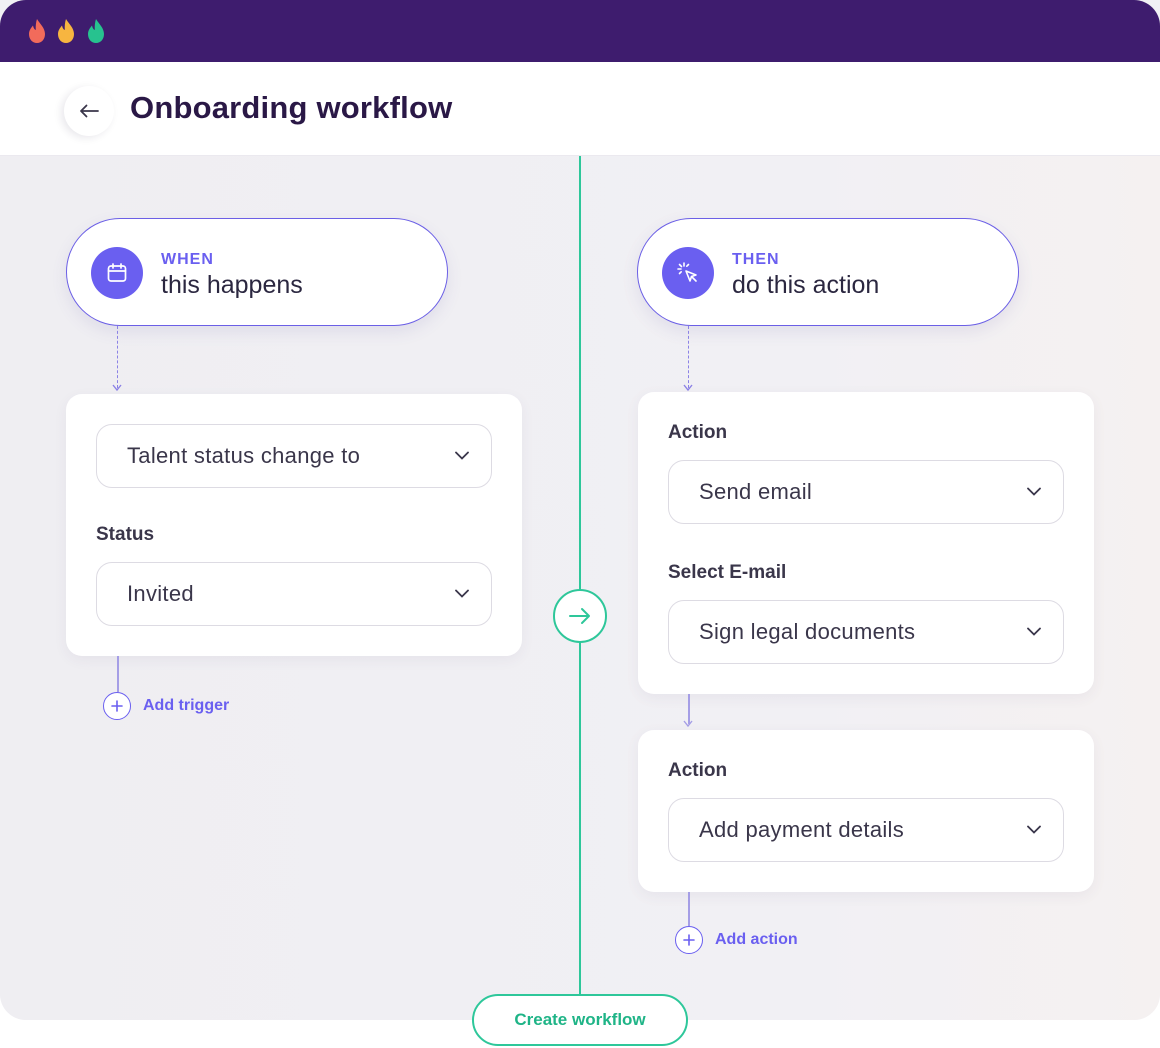 Image resolution: width=1160 pixels, height=1048 pixels. Describe the element at coordinates (580, 31) in the screenshot. I see `title-bar` at that location.